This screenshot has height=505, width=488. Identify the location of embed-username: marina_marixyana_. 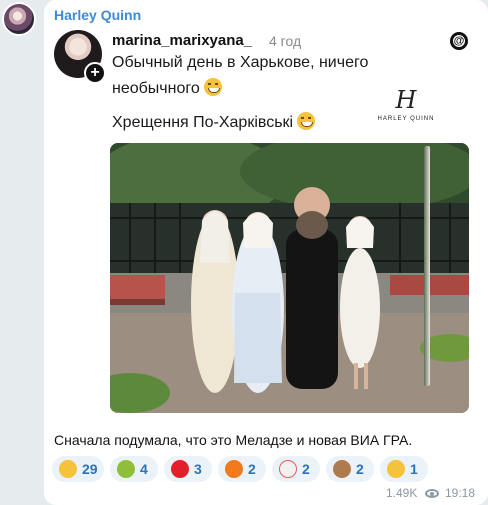
(182, 40).